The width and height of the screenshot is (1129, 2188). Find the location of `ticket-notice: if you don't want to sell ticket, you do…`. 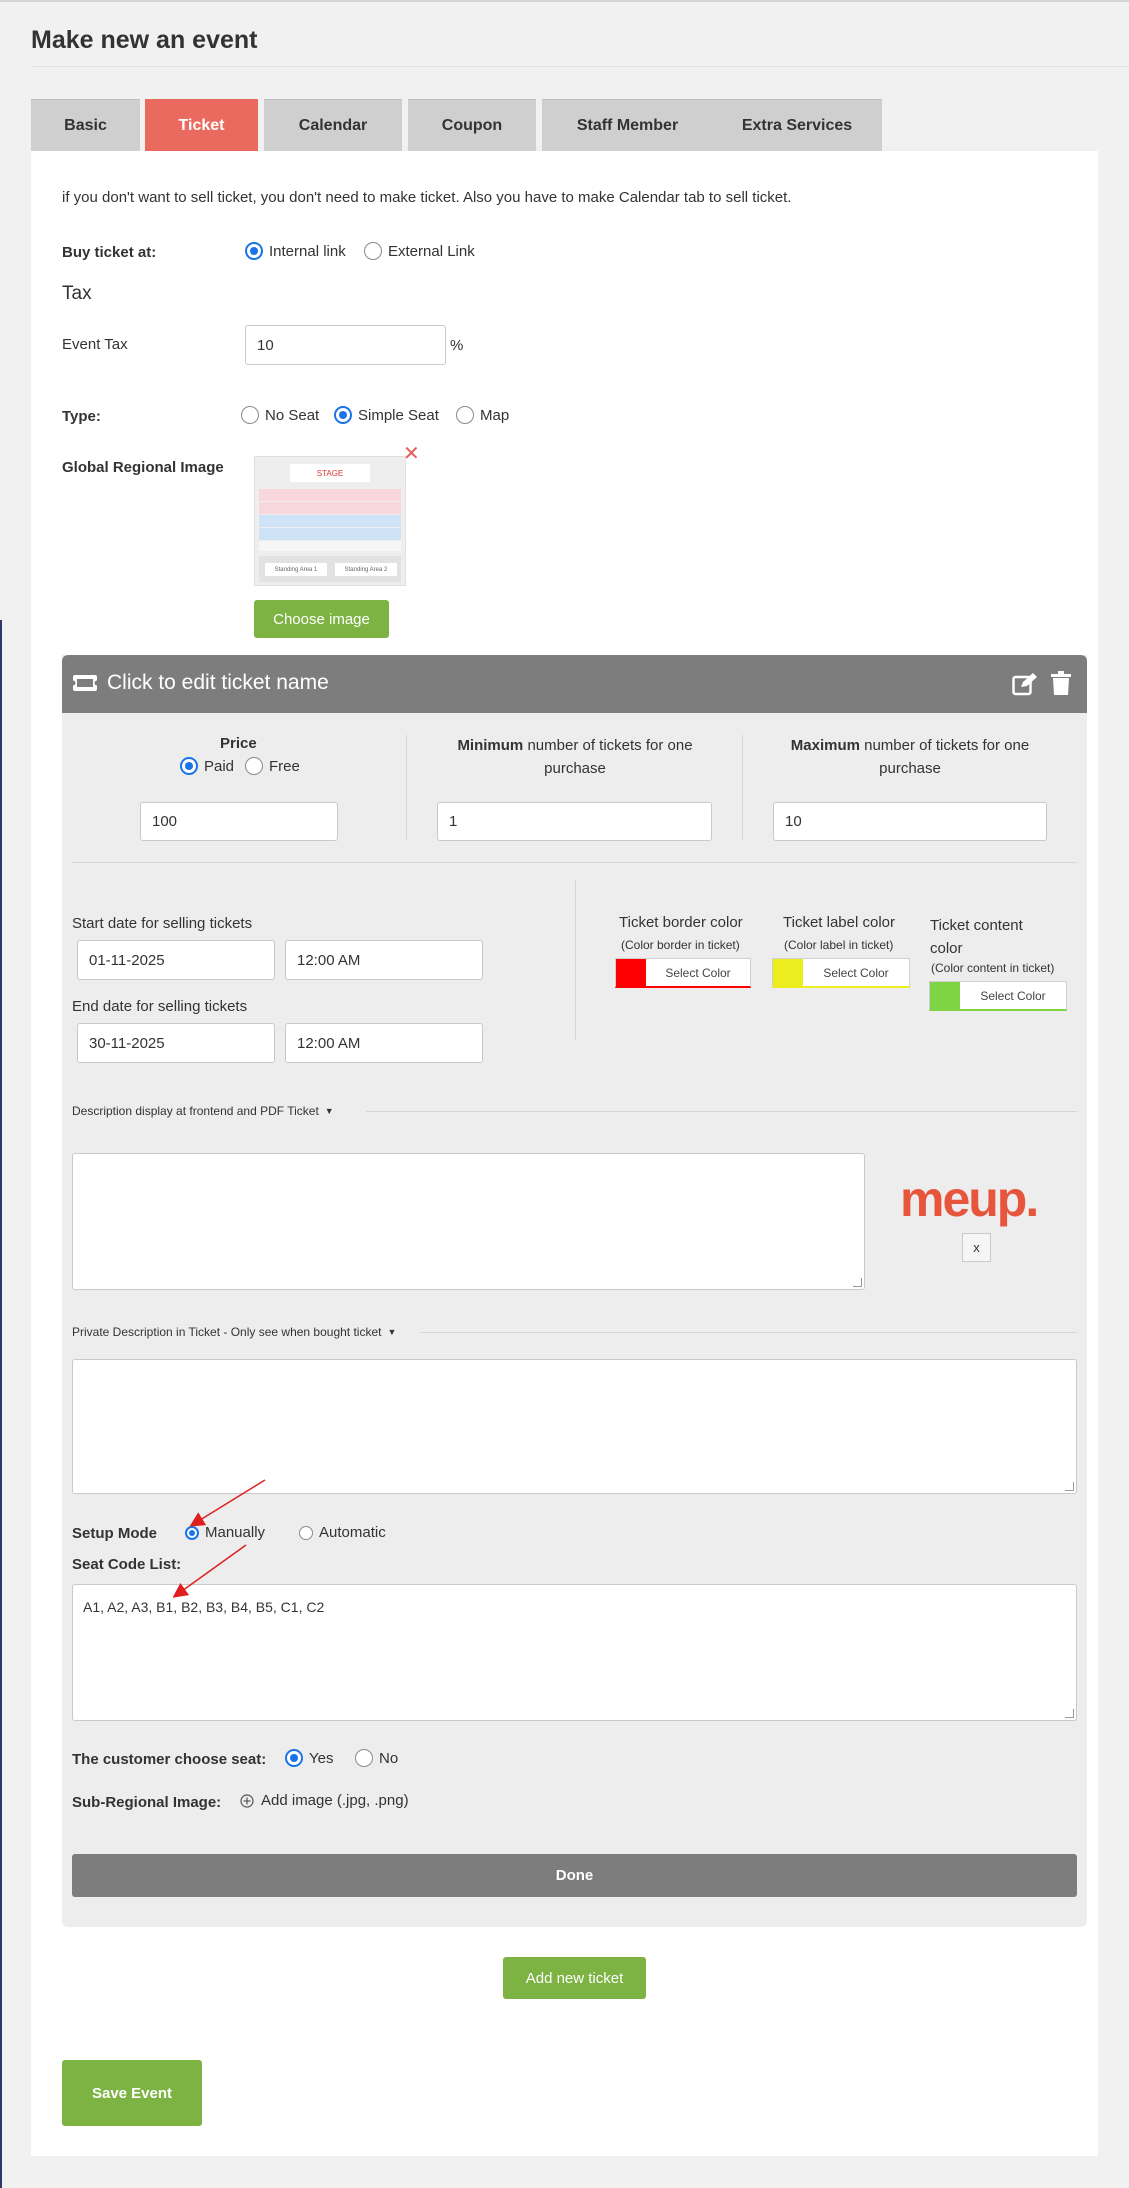

ticket-notice: if you don't want to sell ticket, you do… is located at coordinates (427, 197).